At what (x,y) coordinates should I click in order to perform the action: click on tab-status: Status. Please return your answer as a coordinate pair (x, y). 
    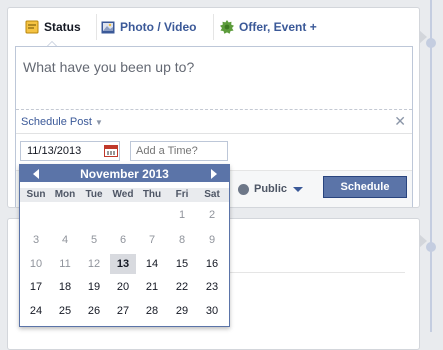
    Looking at the image, I should click on (53, 27).